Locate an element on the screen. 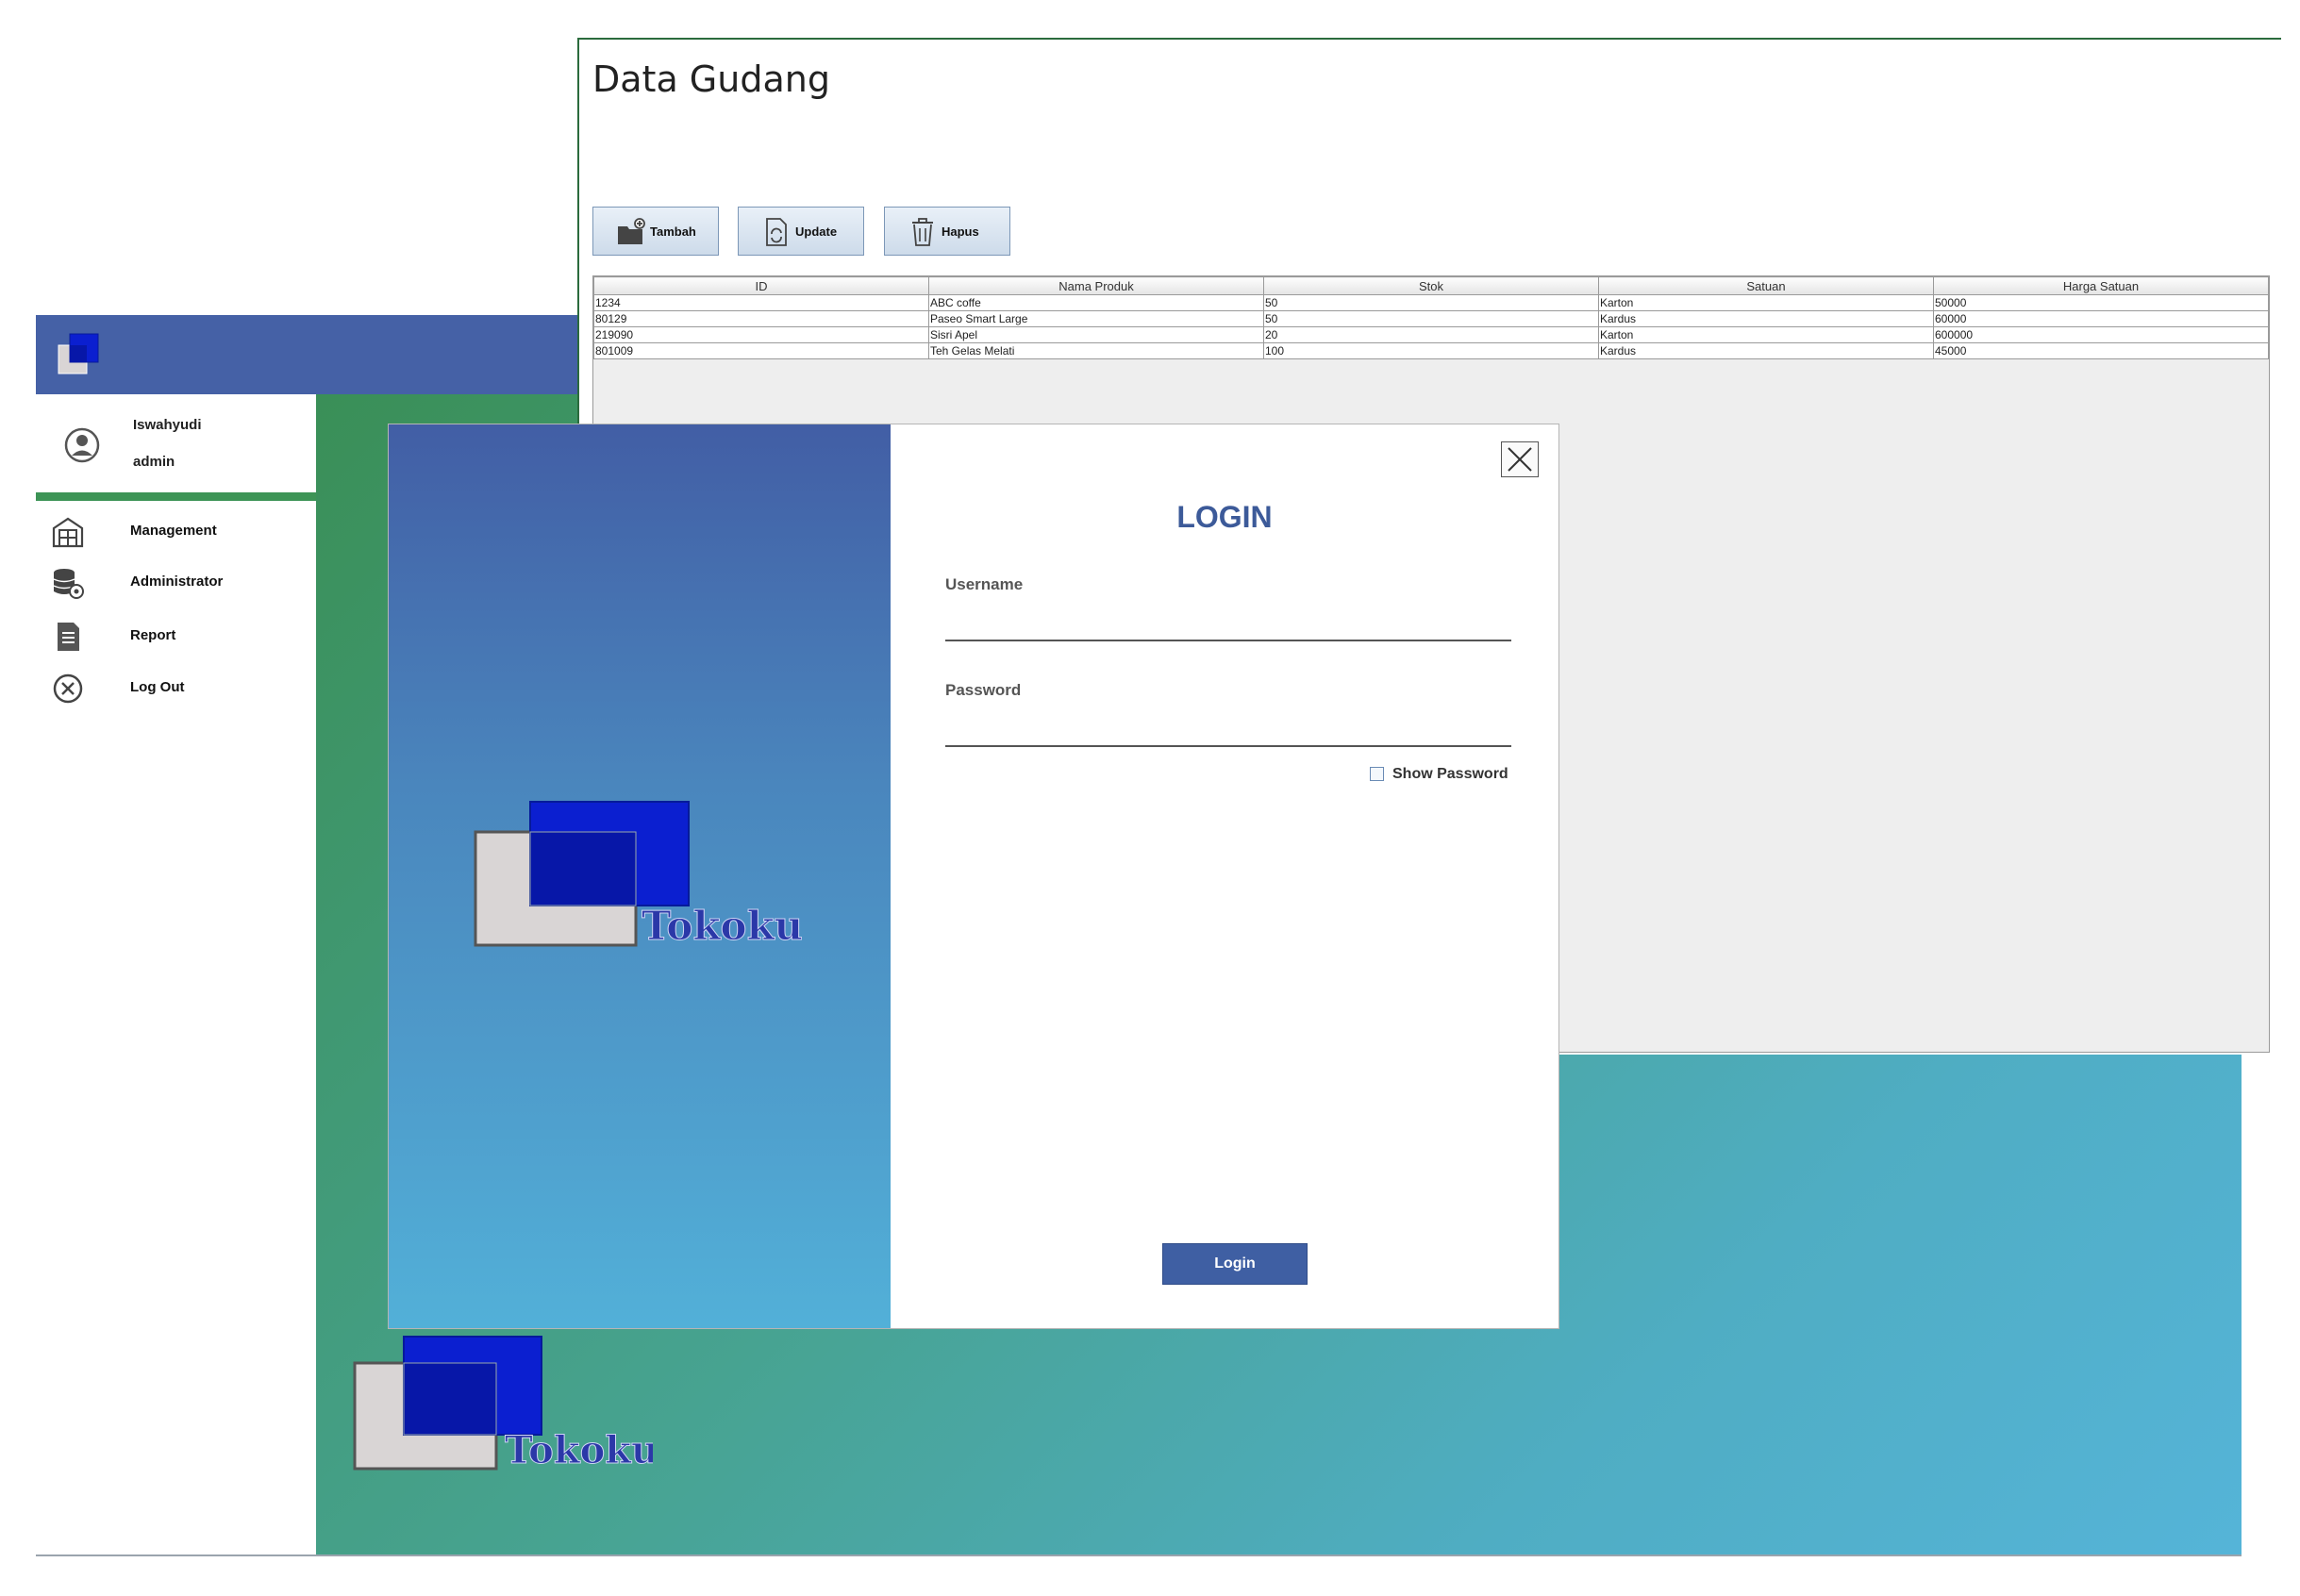 The width and height of the screenshot is (2300, 1596). app-logo-icon is located at coordinates (79, 353).